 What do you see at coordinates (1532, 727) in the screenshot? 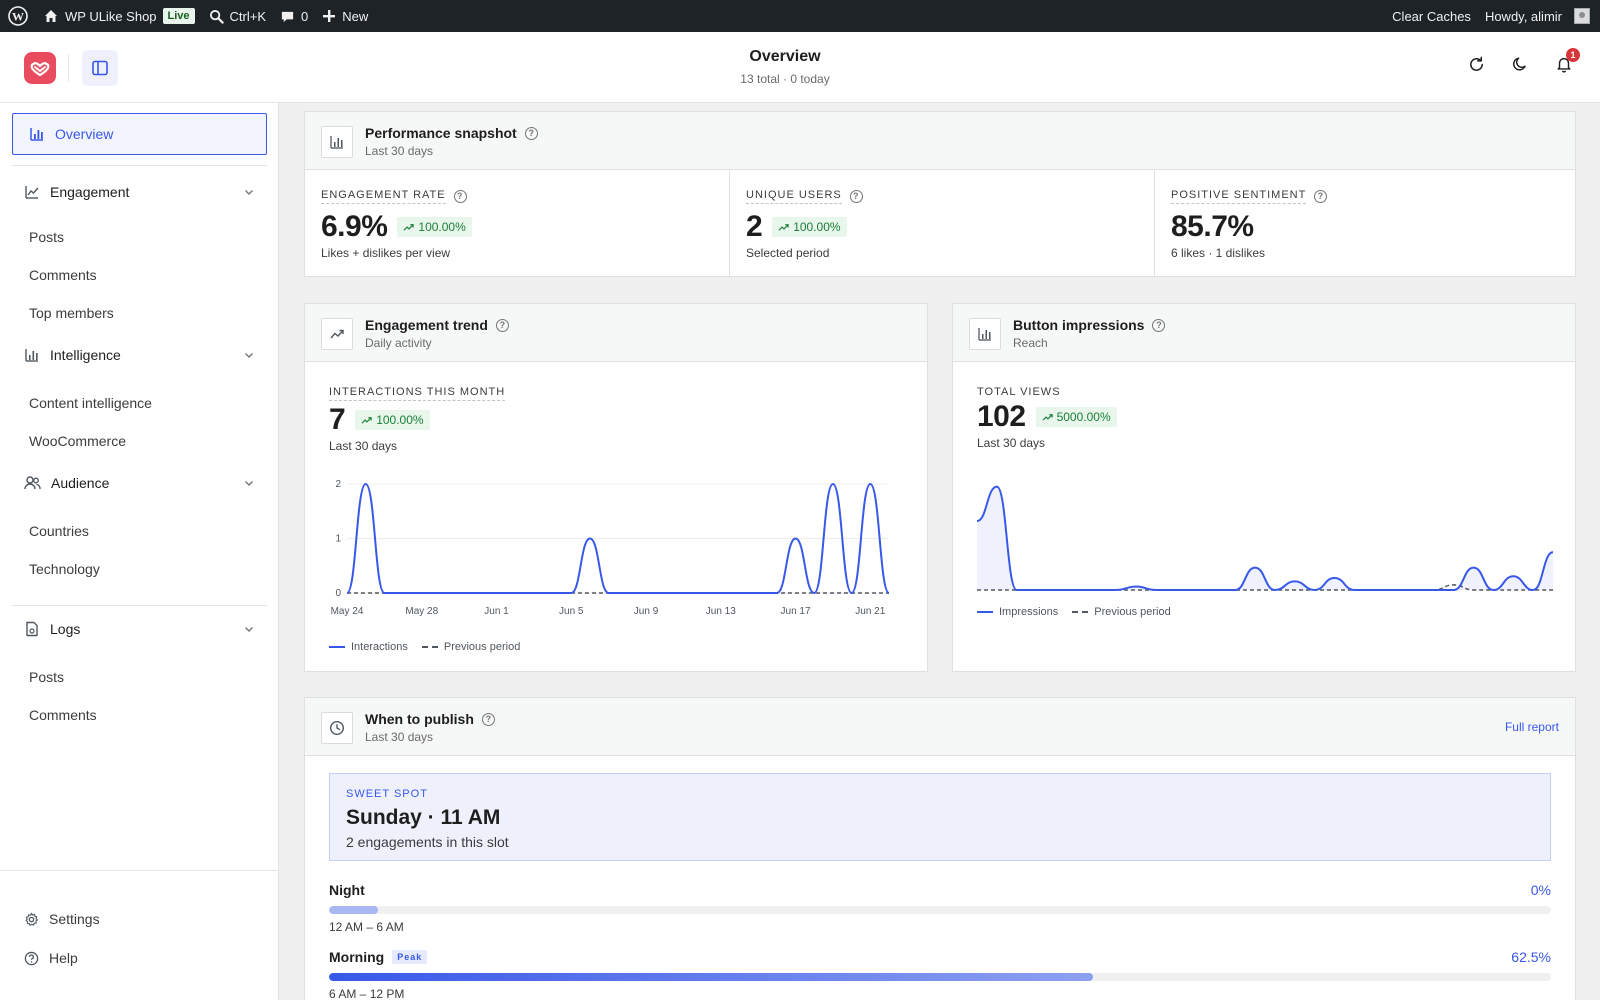
I see `full-report-link: Full report` at bounding box center [1532, 727].